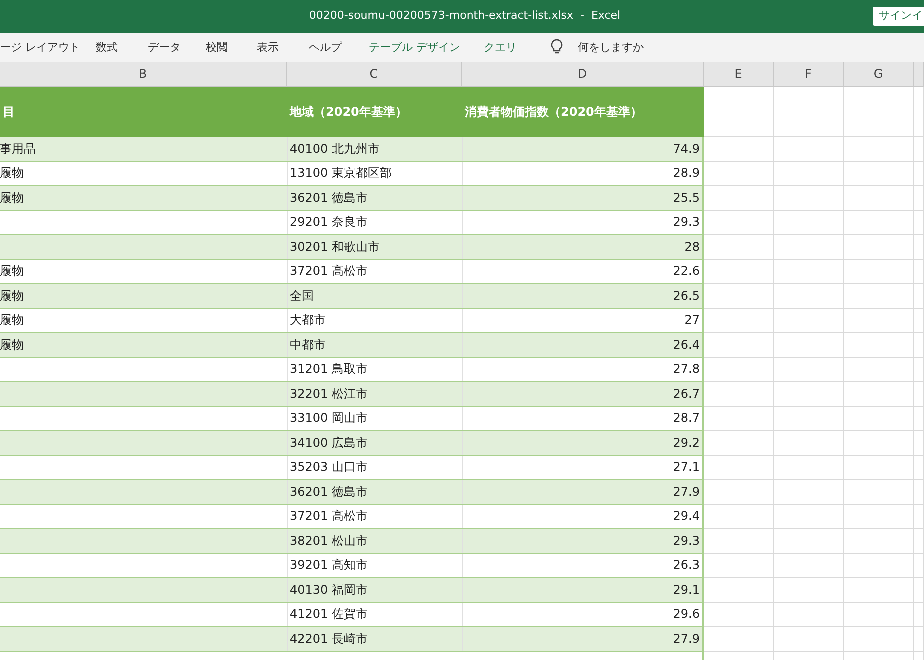 This screenshot has width=924, height=660. What do you see at coordinates (374, 345) in the screenshot?
I see `table-cell: 中都市` at bounding box center [374, 345].